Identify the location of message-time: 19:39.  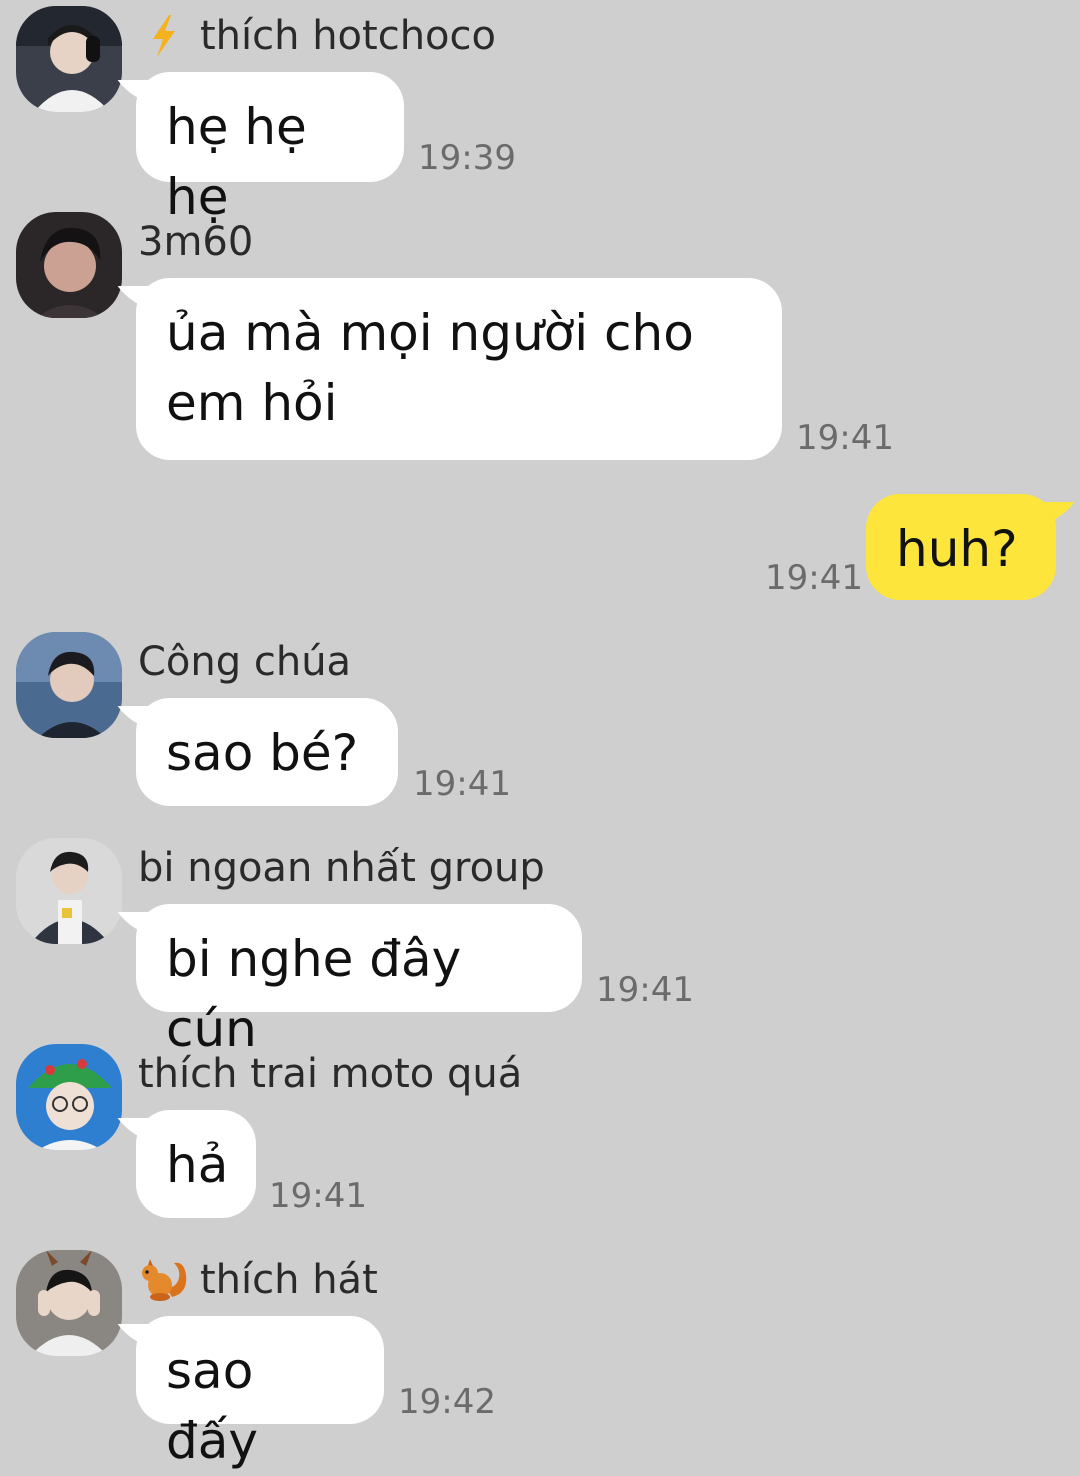
(467, 158).